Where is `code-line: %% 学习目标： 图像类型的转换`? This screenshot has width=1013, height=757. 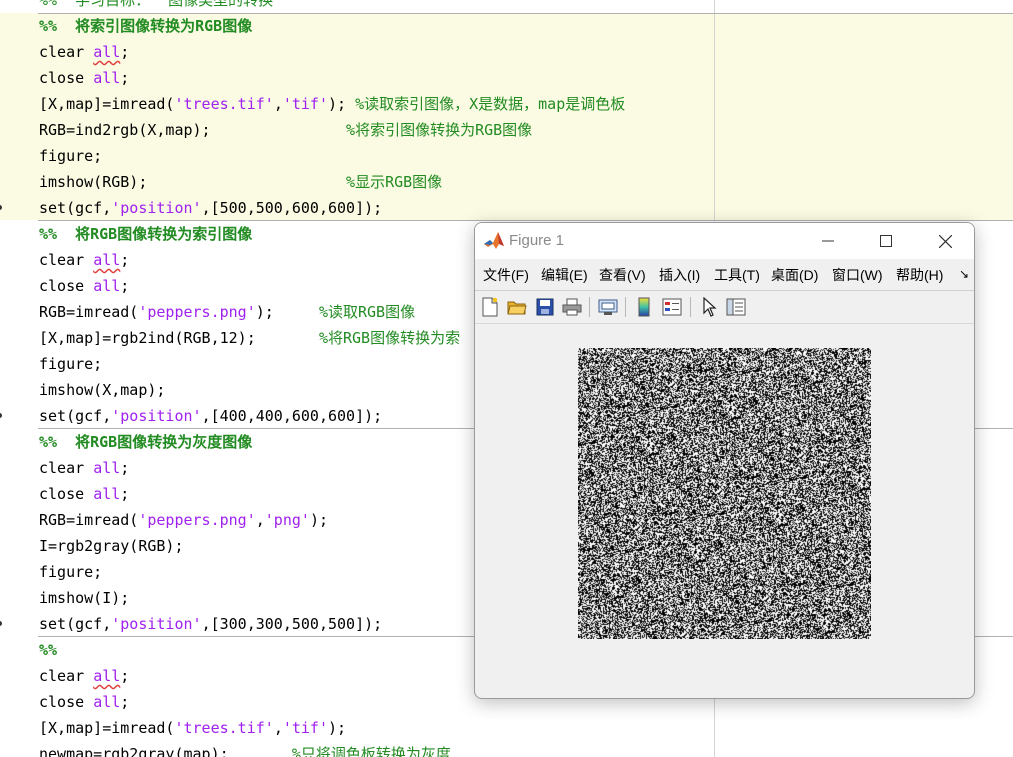
code-line: %% 学习目标： 图像类型的转换 is located at coordinates (156, 6).